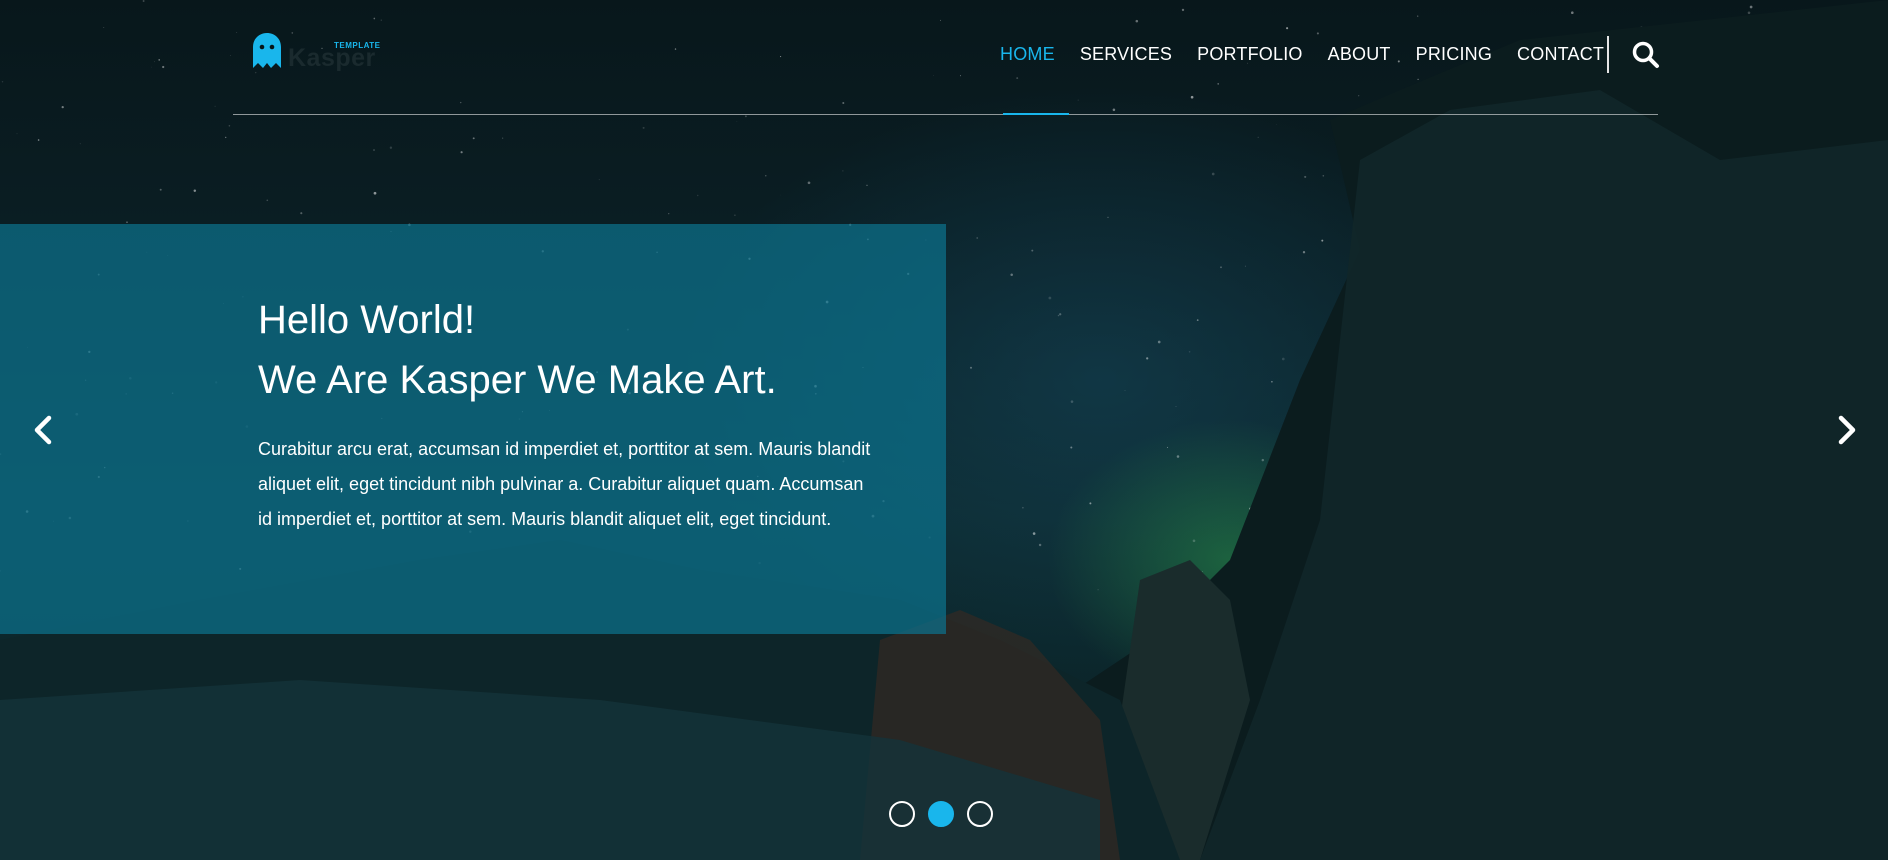 This screenshot has height=860, width=1888. I want to click on slider-pagination, so click(947, 814).